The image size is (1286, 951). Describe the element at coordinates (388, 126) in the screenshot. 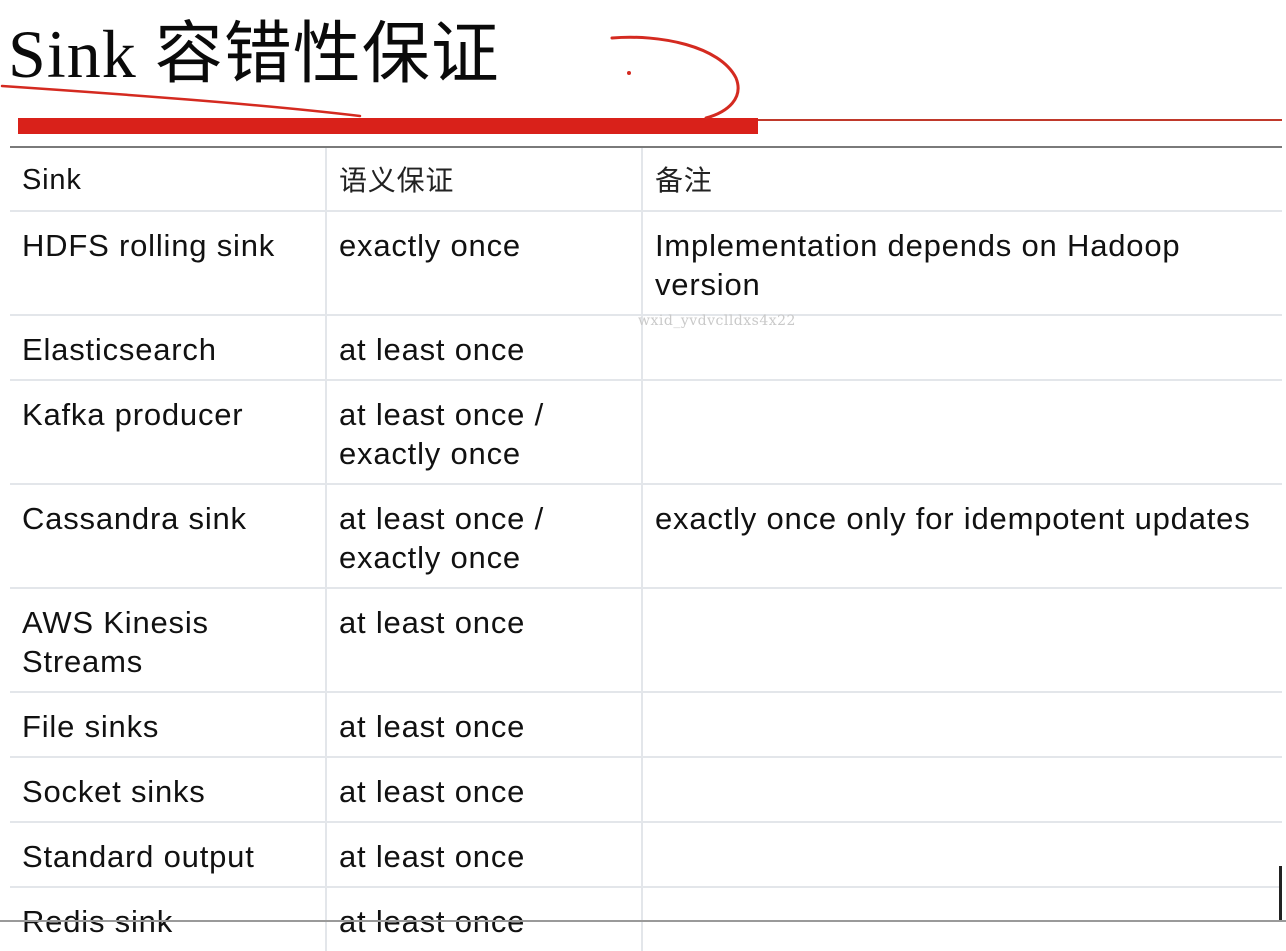

I see `title-underline-bar` at that location.